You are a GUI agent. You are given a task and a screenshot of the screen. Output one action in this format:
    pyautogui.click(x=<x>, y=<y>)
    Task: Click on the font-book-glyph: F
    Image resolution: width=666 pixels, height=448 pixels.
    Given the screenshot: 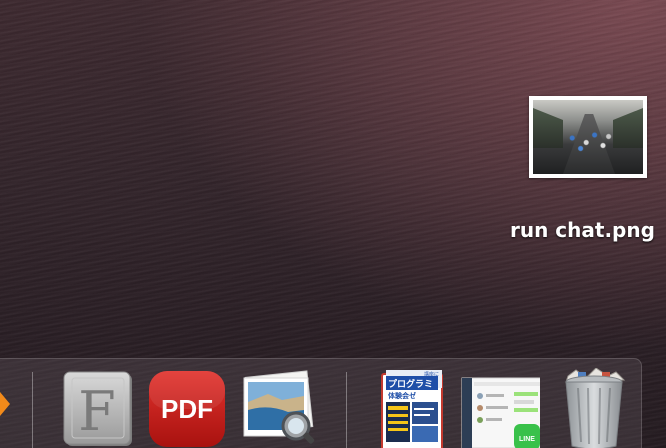 What is the action you would take?
    pyautogui.click(x=96, y=411)
    